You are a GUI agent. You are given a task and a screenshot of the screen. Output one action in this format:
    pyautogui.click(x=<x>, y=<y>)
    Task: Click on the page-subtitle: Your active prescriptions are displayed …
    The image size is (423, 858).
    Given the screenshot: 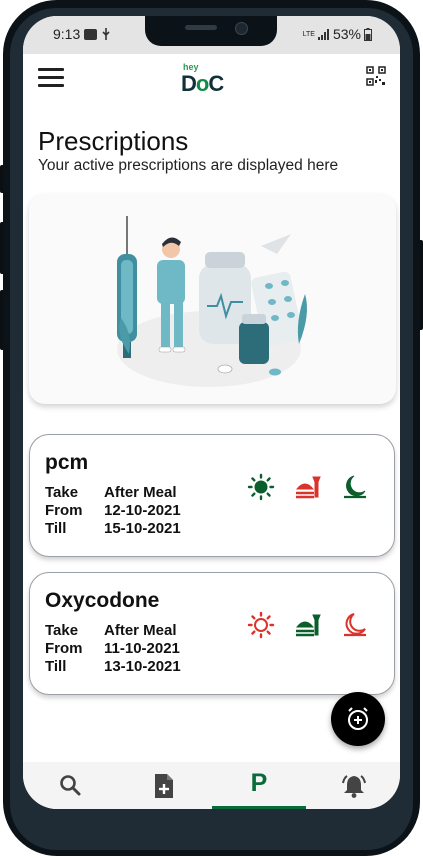 What is the action you would take?
    pyautogui.click(x=188, y=165)
    